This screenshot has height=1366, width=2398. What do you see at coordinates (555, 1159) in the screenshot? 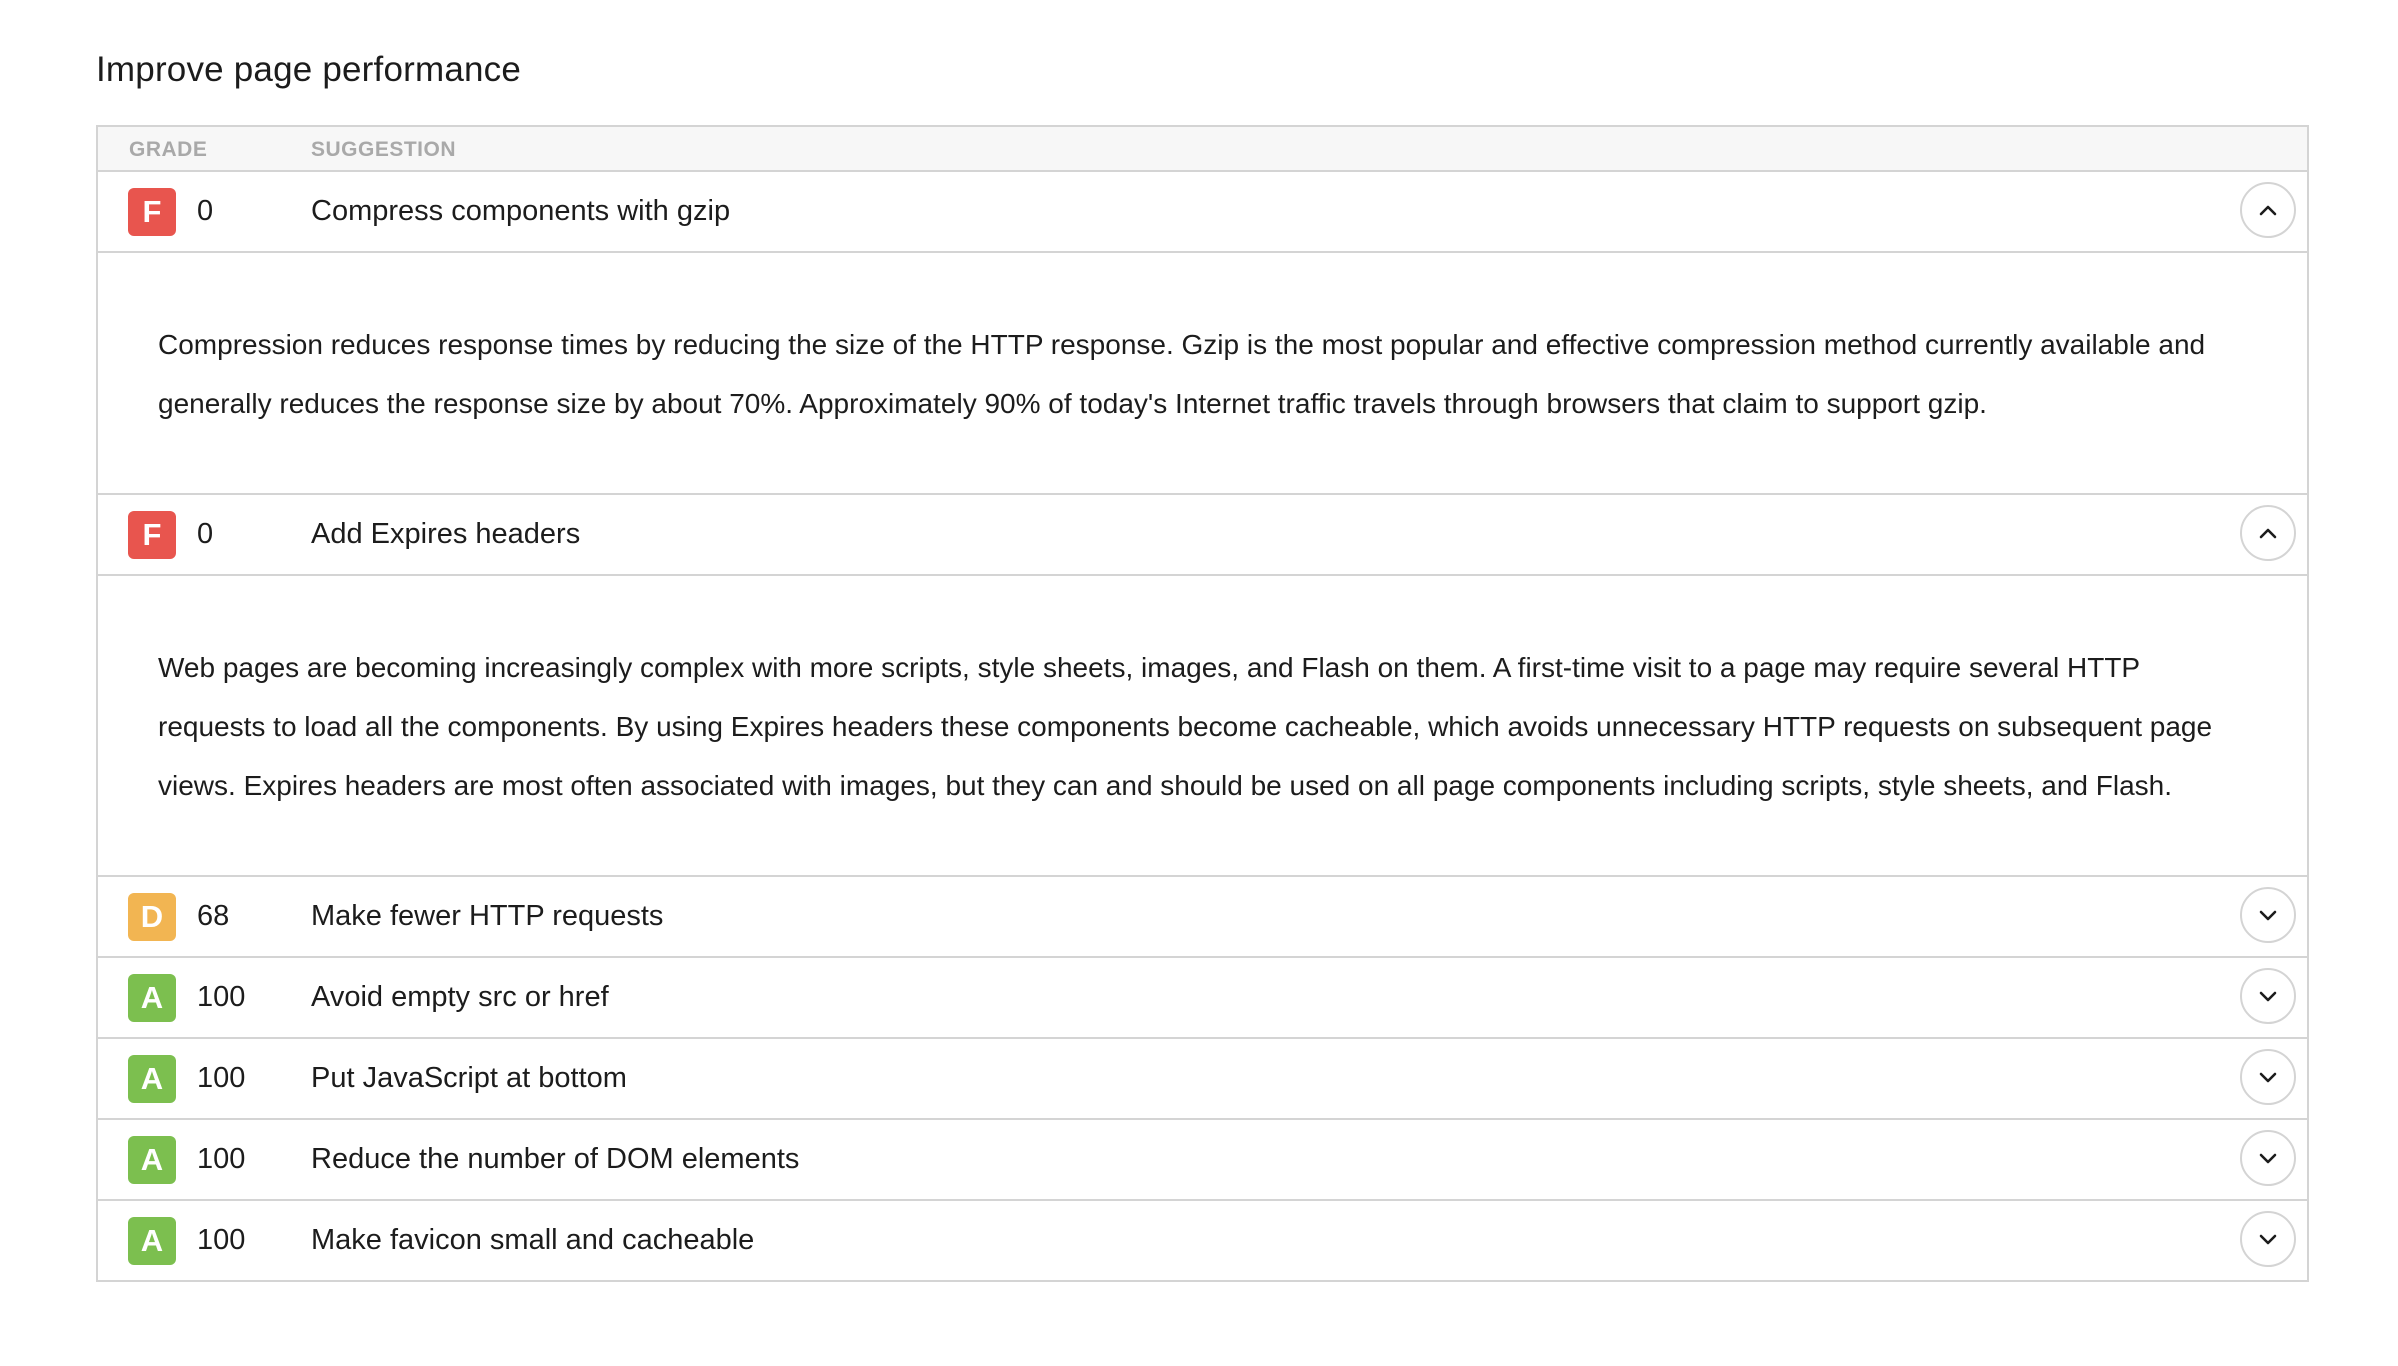
I see `suggestion-text: Reduce the number of DOM elements` at bounding box center [555, 1159].